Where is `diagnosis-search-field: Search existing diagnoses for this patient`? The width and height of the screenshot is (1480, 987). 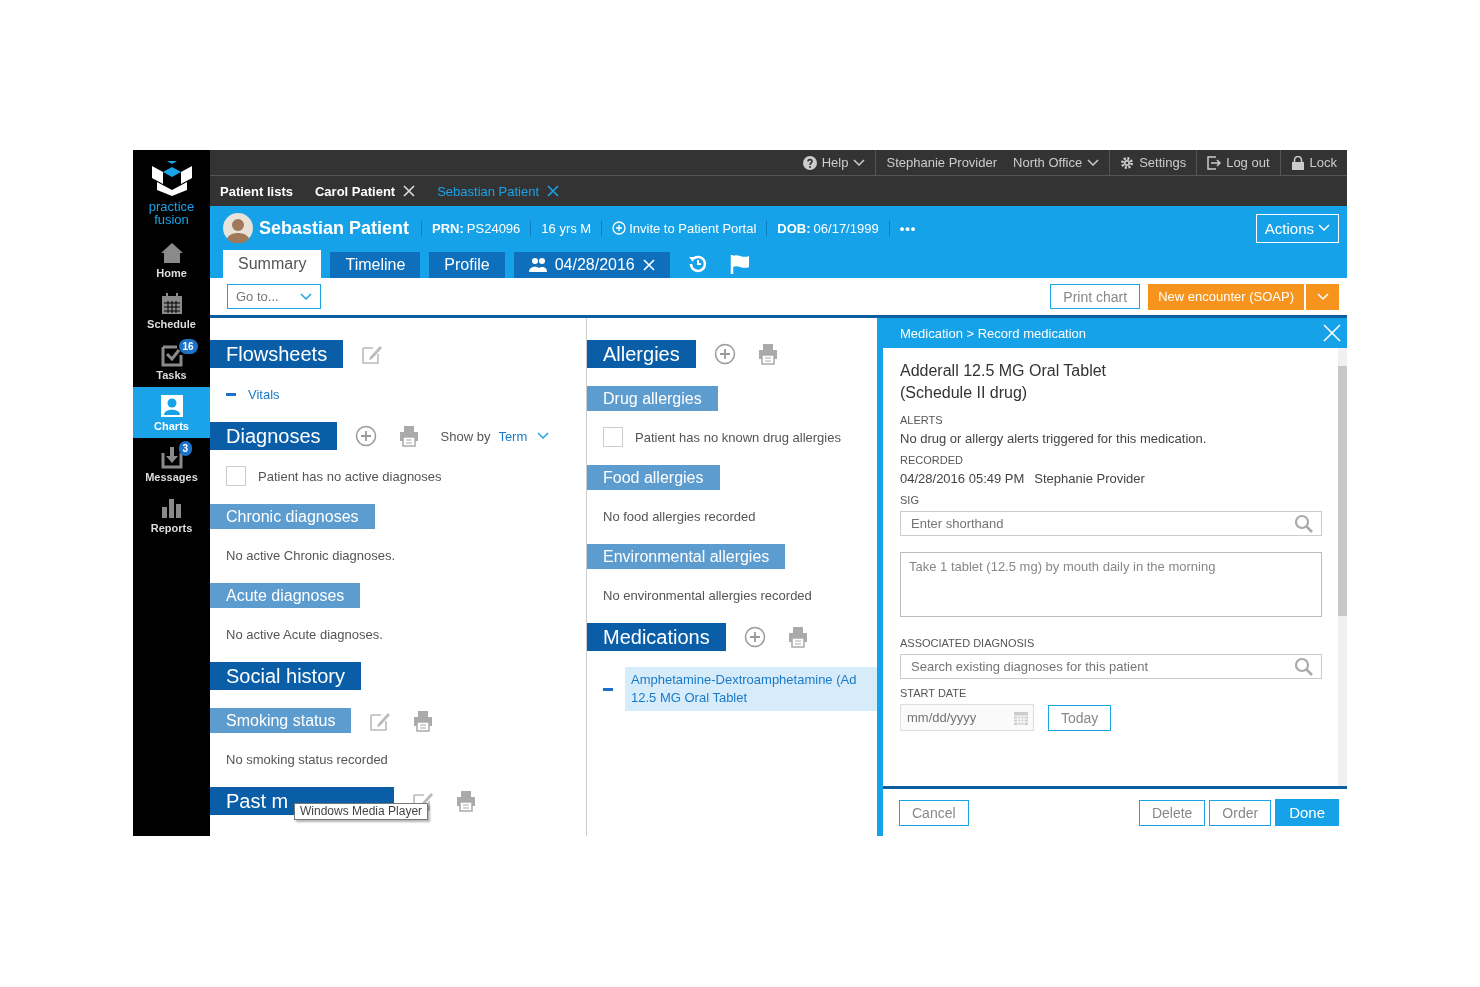
diagnosis-search-field: Search existing diagnoses for this patient is located at coordinates (1111, 666).